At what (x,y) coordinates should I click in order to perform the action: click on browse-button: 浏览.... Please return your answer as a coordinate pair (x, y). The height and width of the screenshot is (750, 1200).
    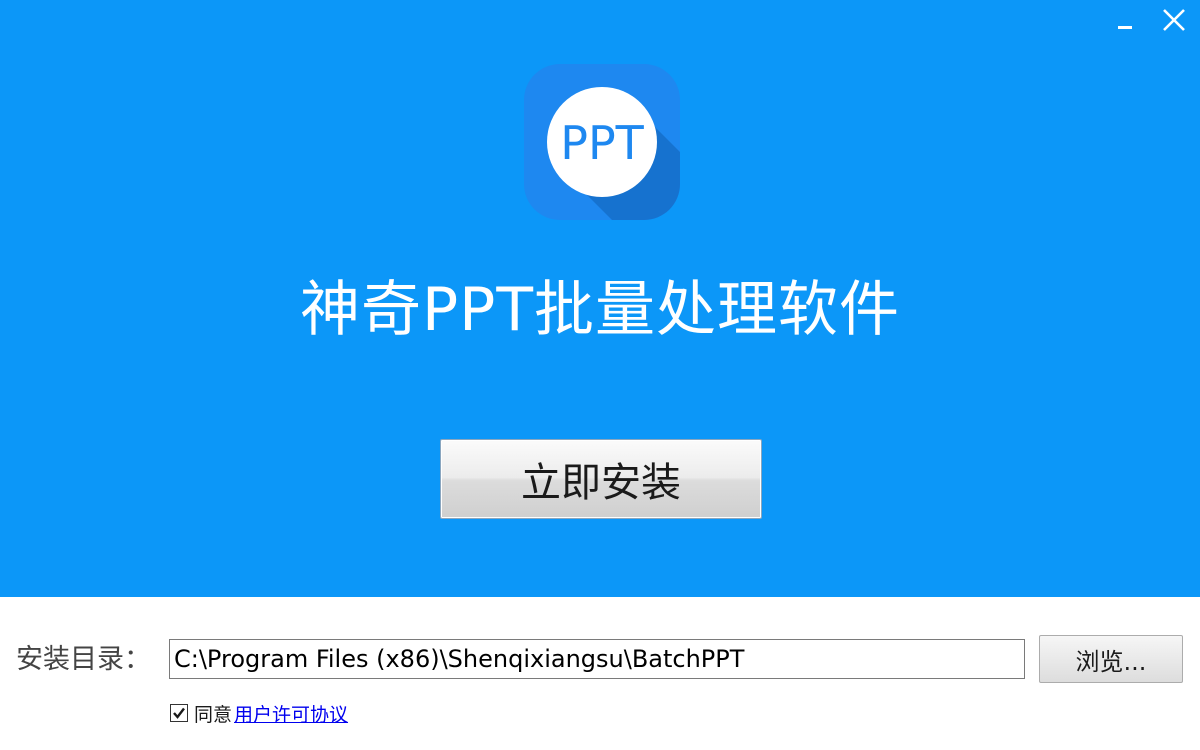
    Looking at the image, I should click on (1111, 659).